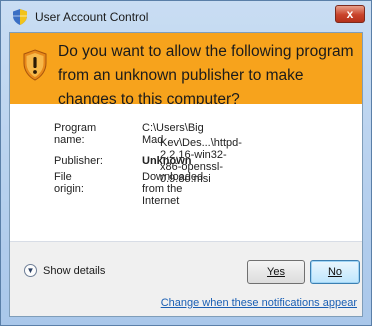  Describe the element at coordinates (20, 16) in the screenshot. I see `shield-icon` at that location.